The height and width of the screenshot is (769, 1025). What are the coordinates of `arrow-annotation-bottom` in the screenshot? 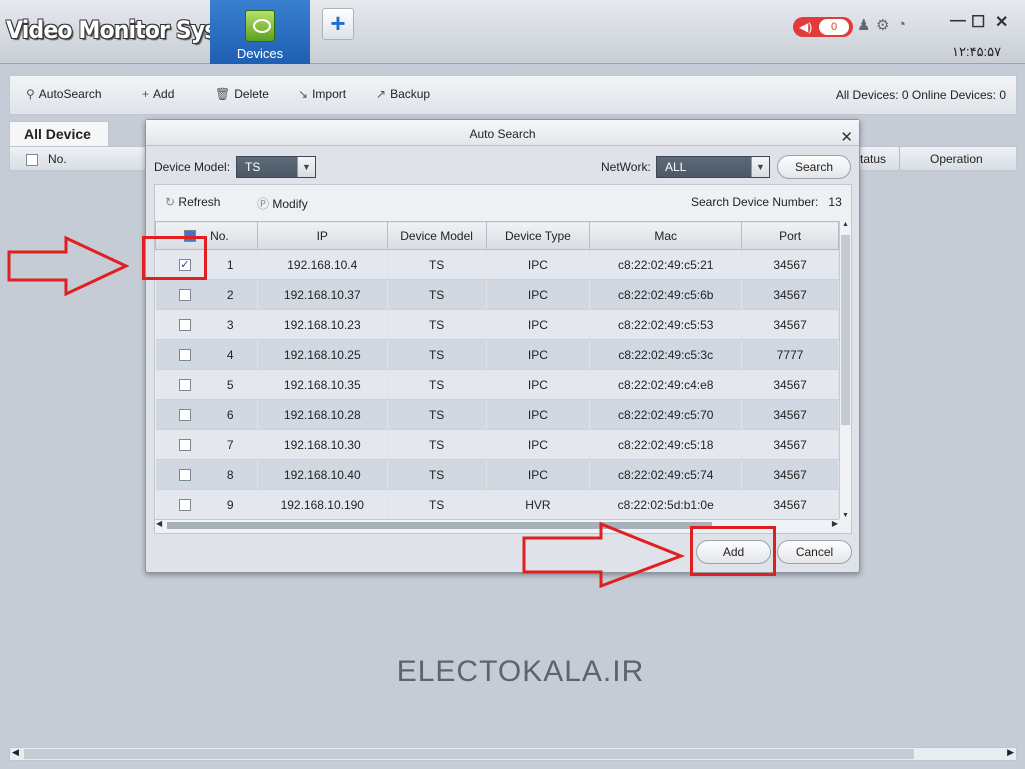 It's located at (604, 555).